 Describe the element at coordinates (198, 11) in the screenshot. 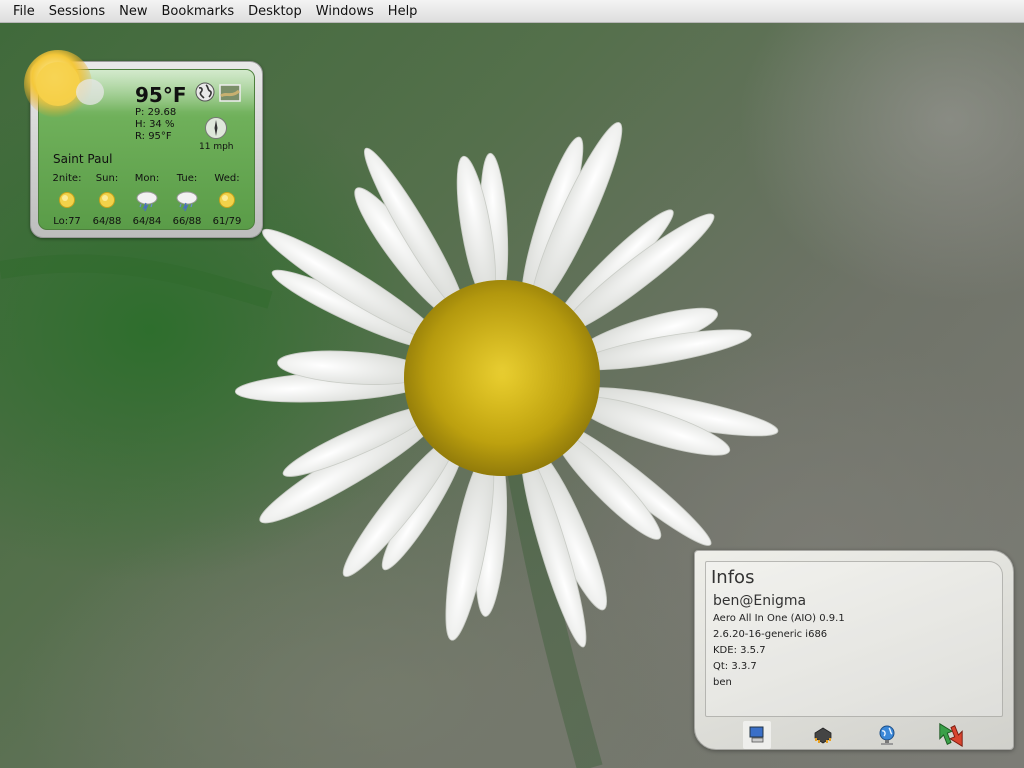

I see `menu-bookmarks: Bookmarks` at that location.